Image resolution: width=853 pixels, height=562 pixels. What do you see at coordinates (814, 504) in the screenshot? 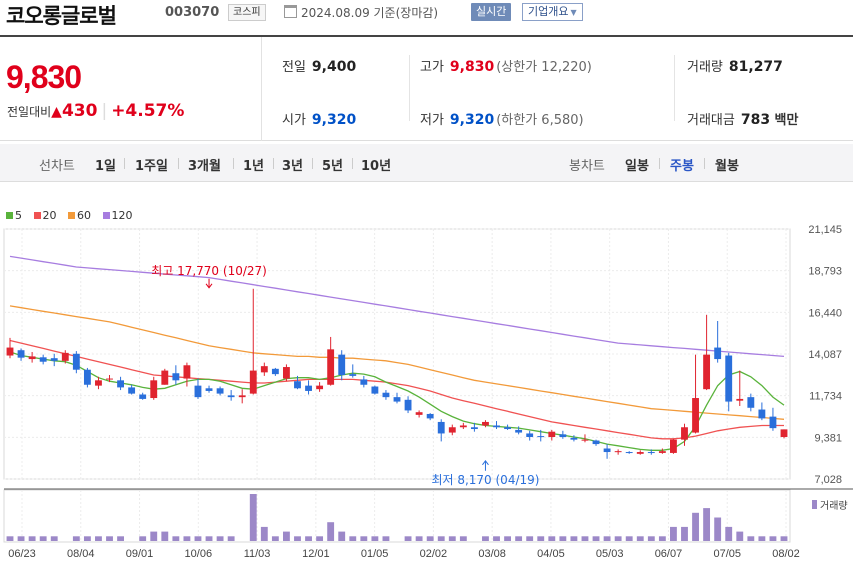
I see `volume-legend-swatch` at bounding box center [814, 504].